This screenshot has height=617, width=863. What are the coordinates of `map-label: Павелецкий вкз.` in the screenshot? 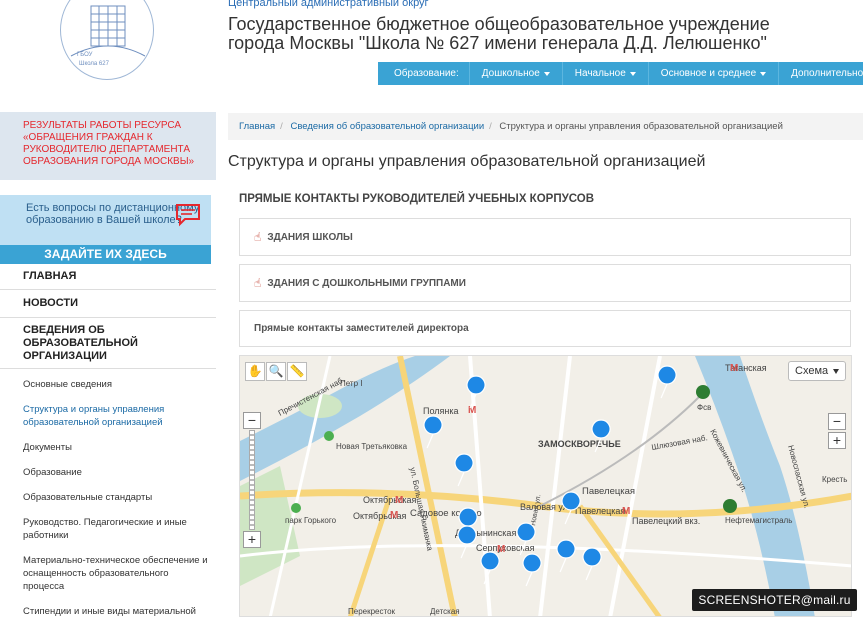 It's located at (666, 521).